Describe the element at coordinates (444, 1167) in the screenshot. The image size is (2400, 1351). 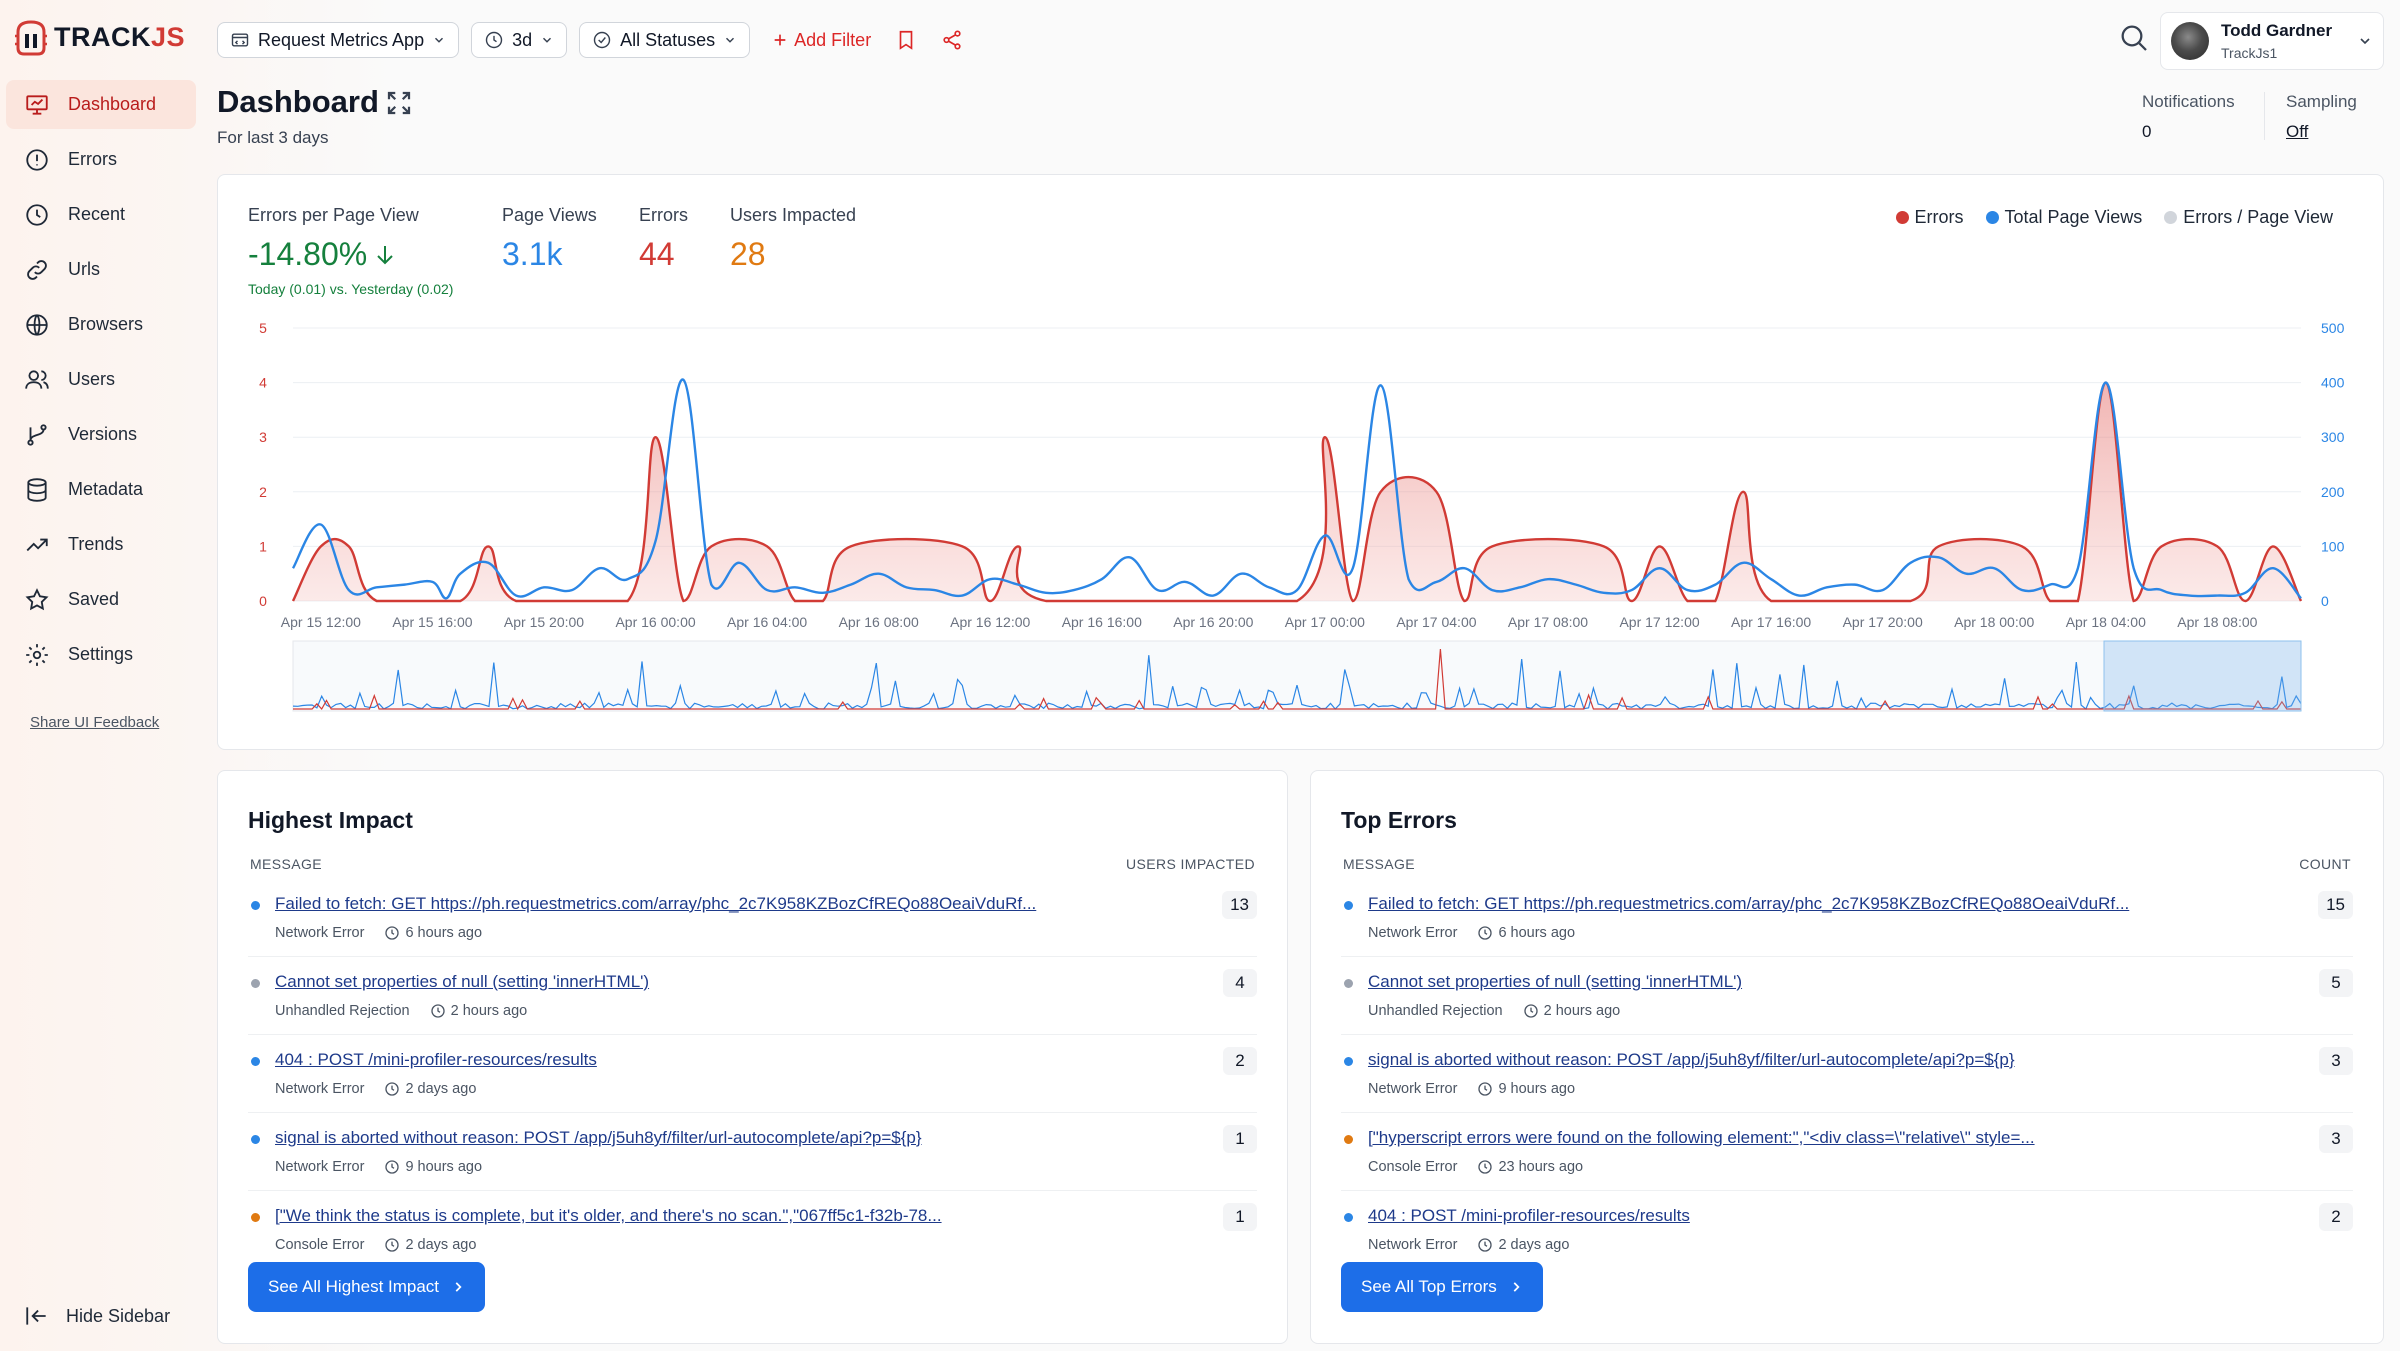
I see `error-time-text: 9 hours ago` at that location.